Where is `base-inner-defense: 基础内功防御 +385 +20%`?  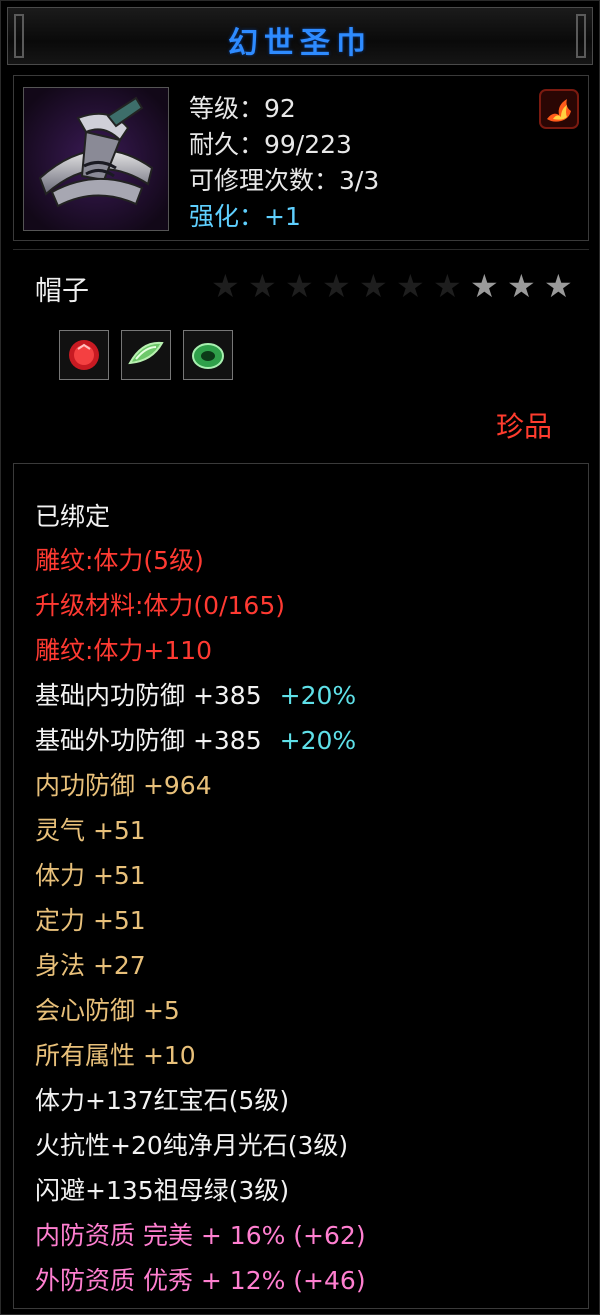
base-inner-defense: 基础内功防御 +385 +20% is located at coordinates (195, 694).